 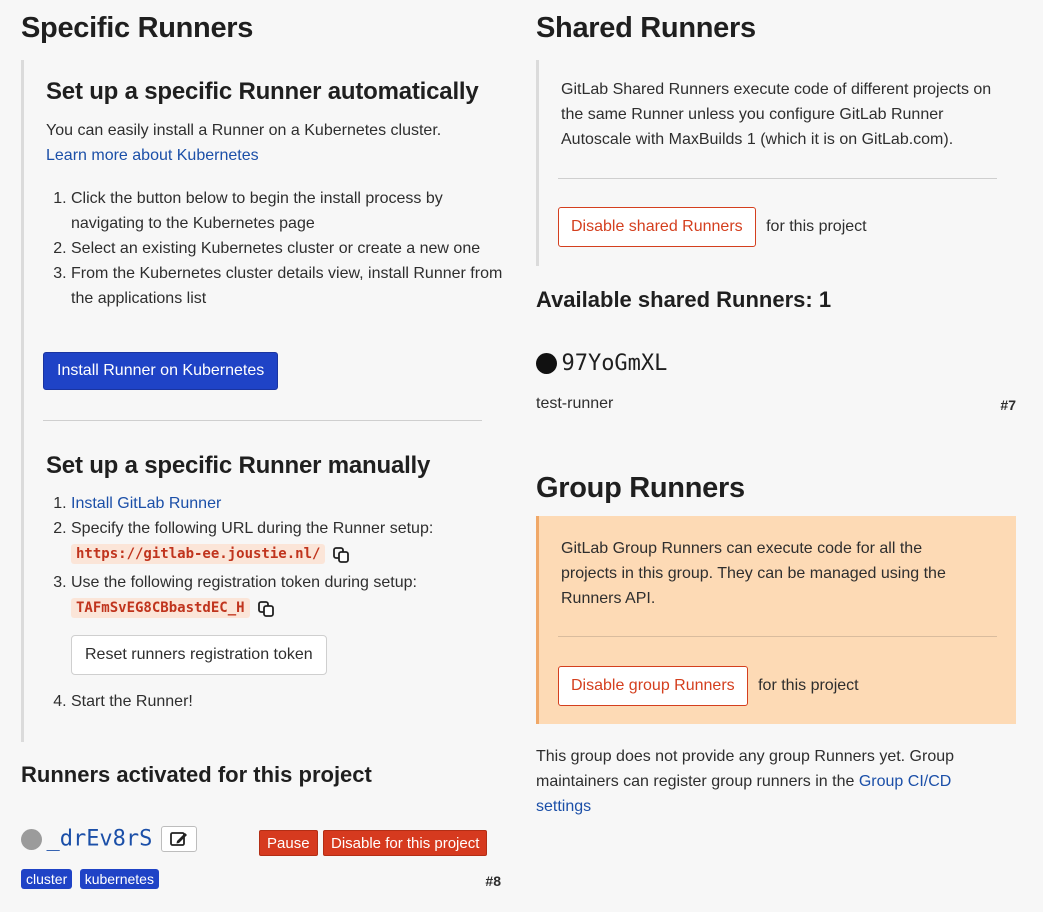 I want to click on shared-runner-row: 97YoGmXL, so click(x=601, y=363).